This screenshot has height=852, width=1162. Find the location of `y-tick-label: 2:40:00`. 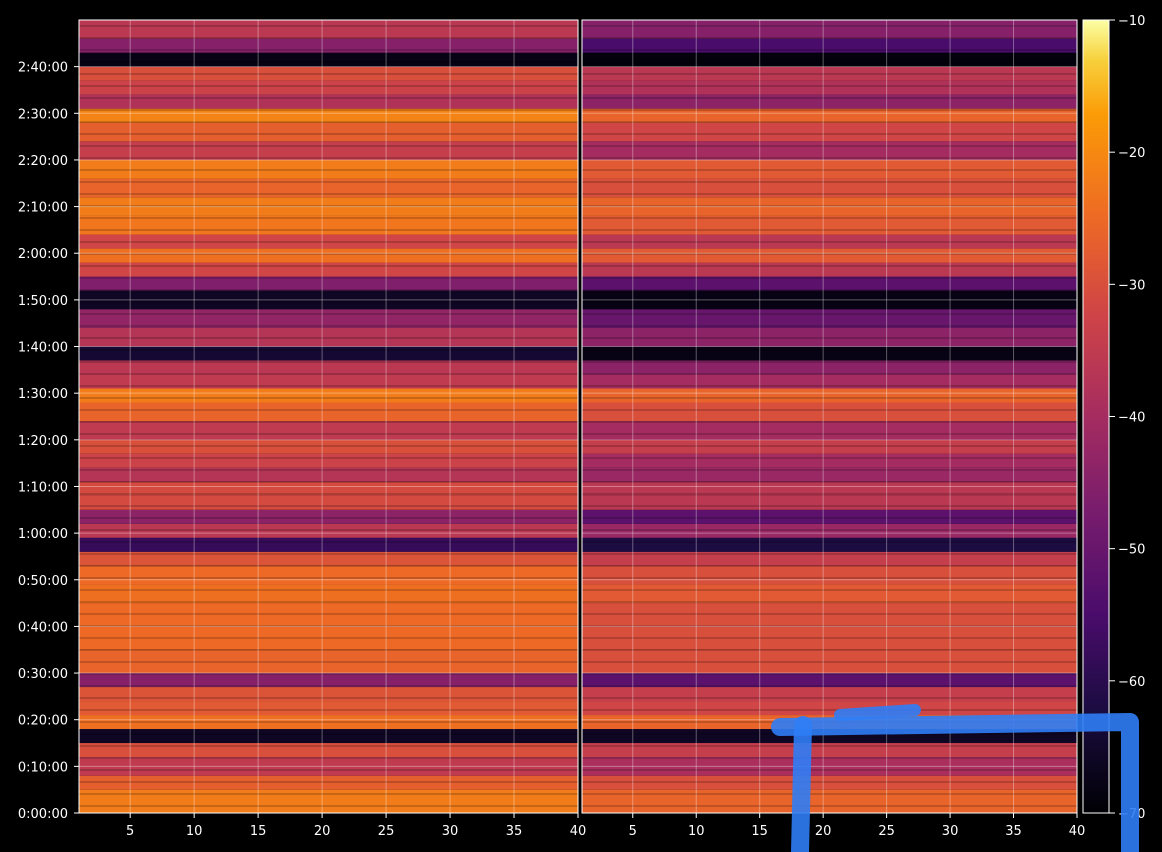

y-tick-label: 2:40:00 is located at coordinates (43, 68).